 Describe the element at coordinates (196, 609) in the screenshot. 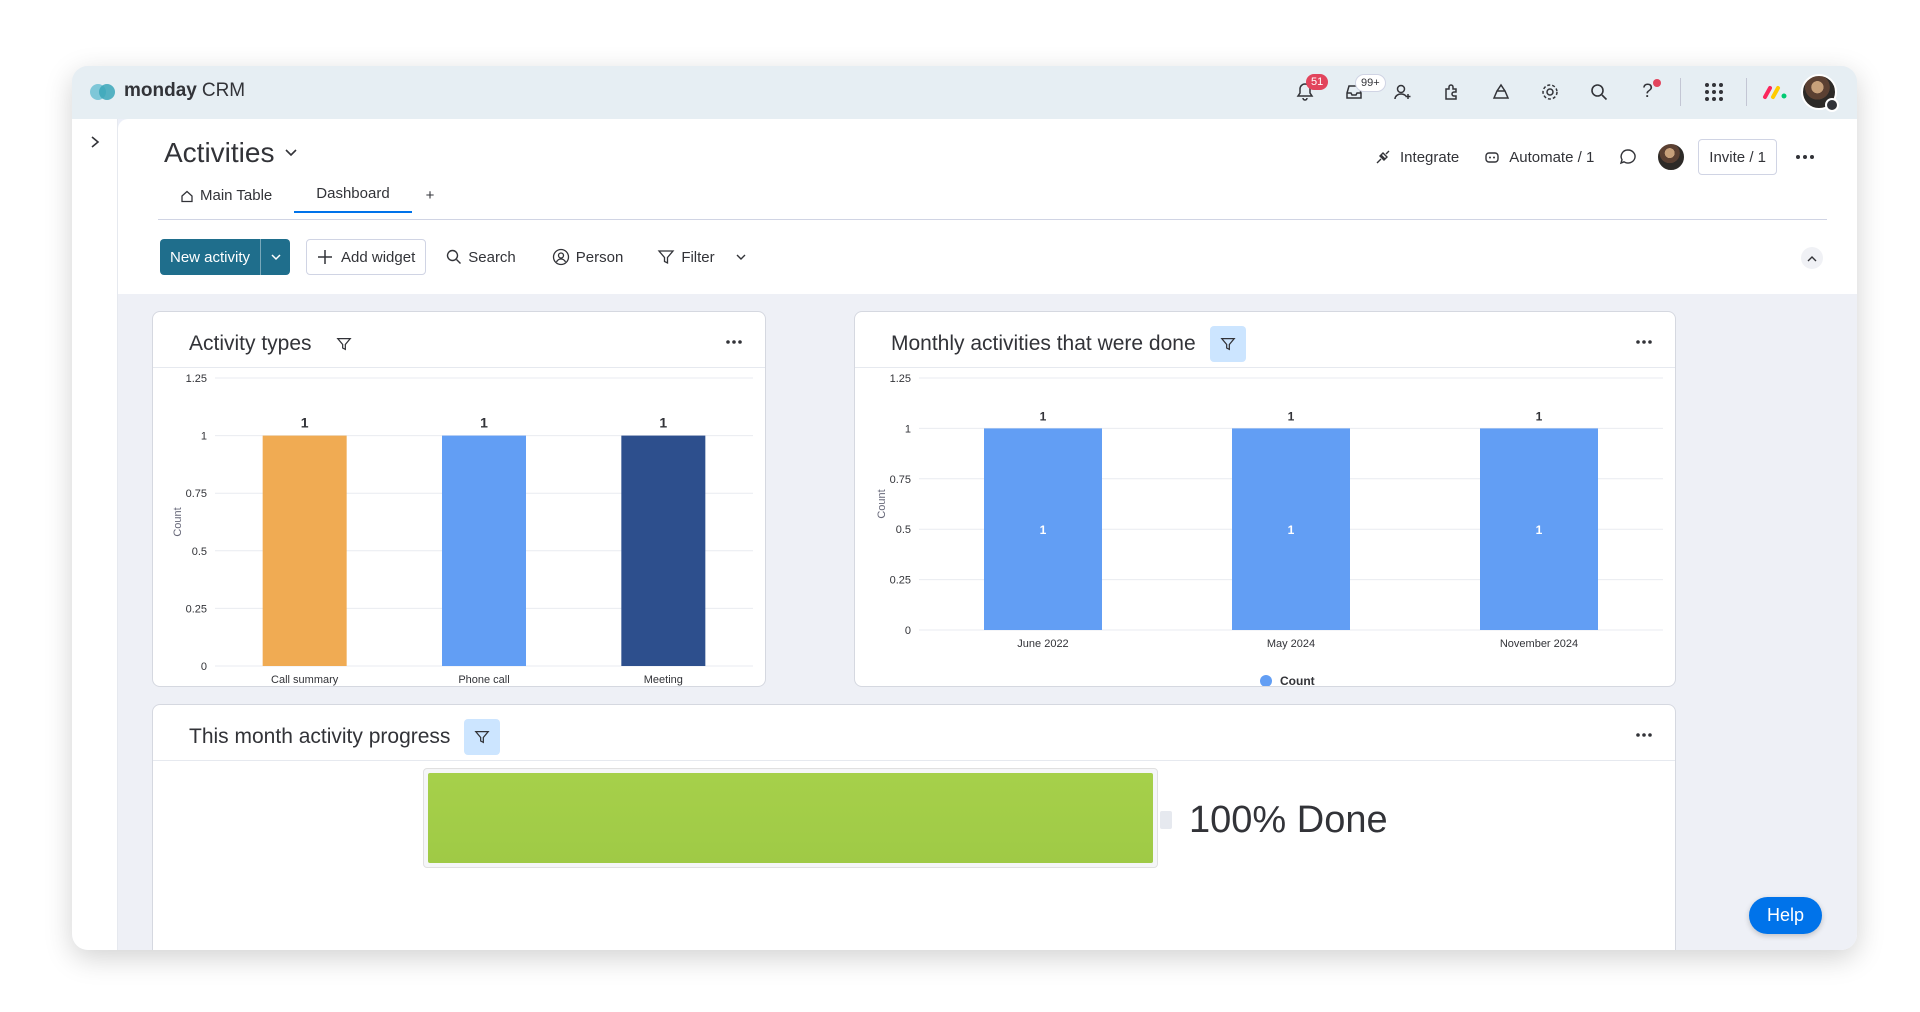

I see `y-tick-label: 0.25` at that location.